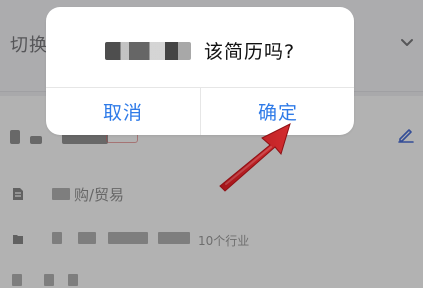  I want to click on confirm-button: 确定, so click(277, 111).